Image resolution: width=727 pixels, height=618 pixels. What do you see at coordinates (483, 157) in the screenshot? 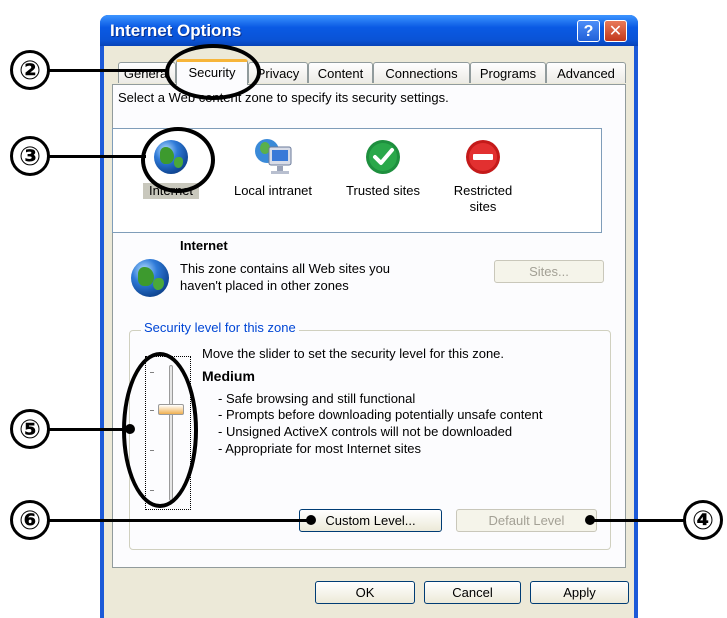
I see `restricted-icon` at bounding box center [483, 157].